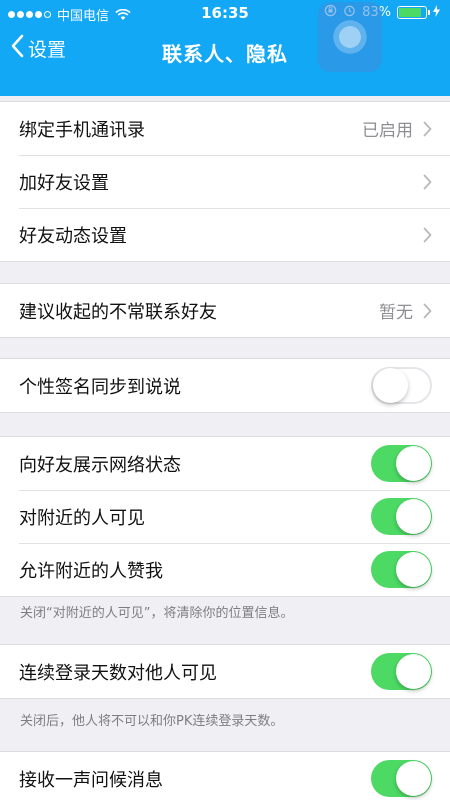  I want to click on row-add-friend-settings: 加好友设置, so click(225, 181).